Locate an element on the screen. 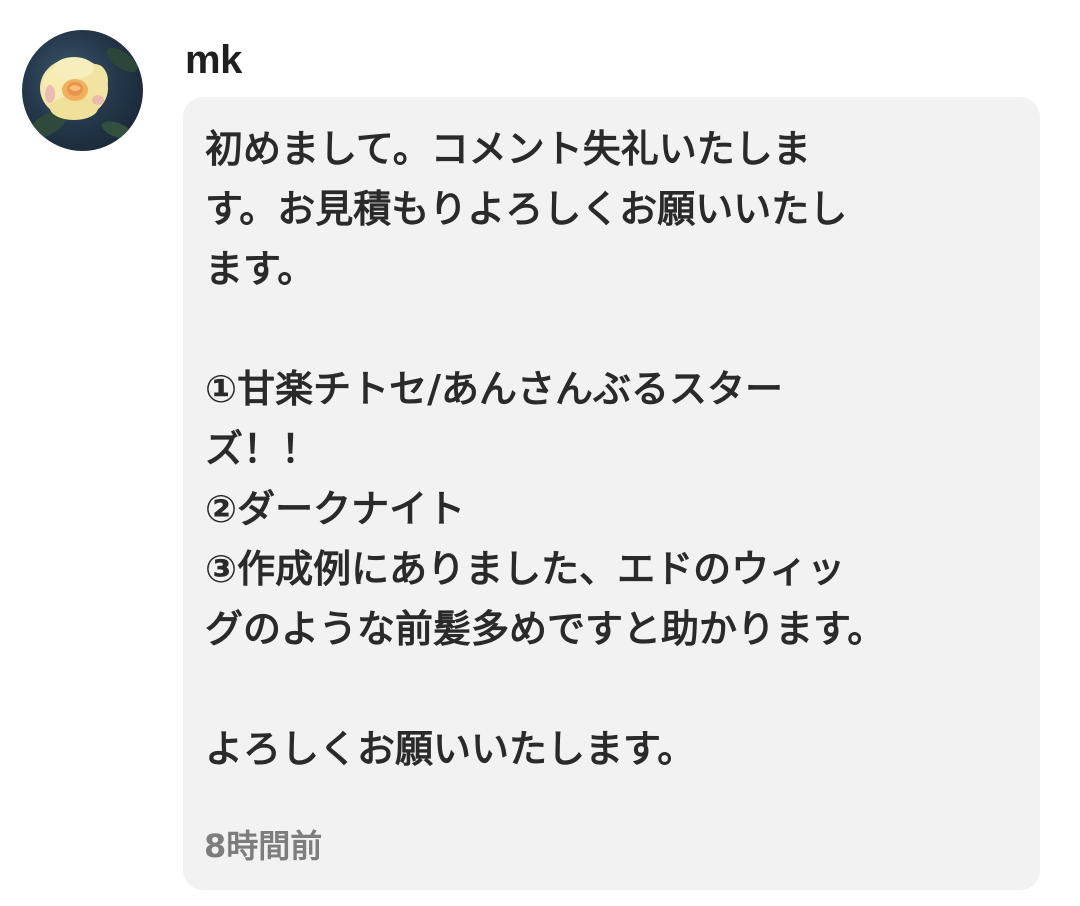  comment-line: ます。 is located at coordinates (260, 269).